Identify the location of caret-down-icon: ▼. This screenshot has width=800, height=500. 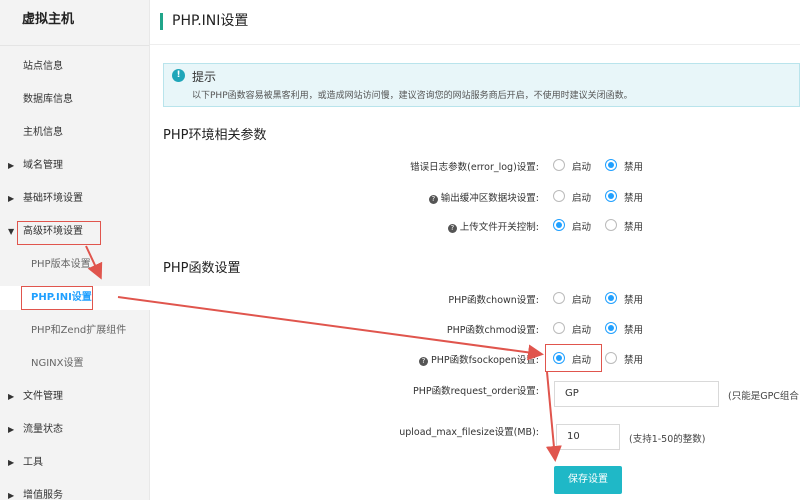
(11, 231).